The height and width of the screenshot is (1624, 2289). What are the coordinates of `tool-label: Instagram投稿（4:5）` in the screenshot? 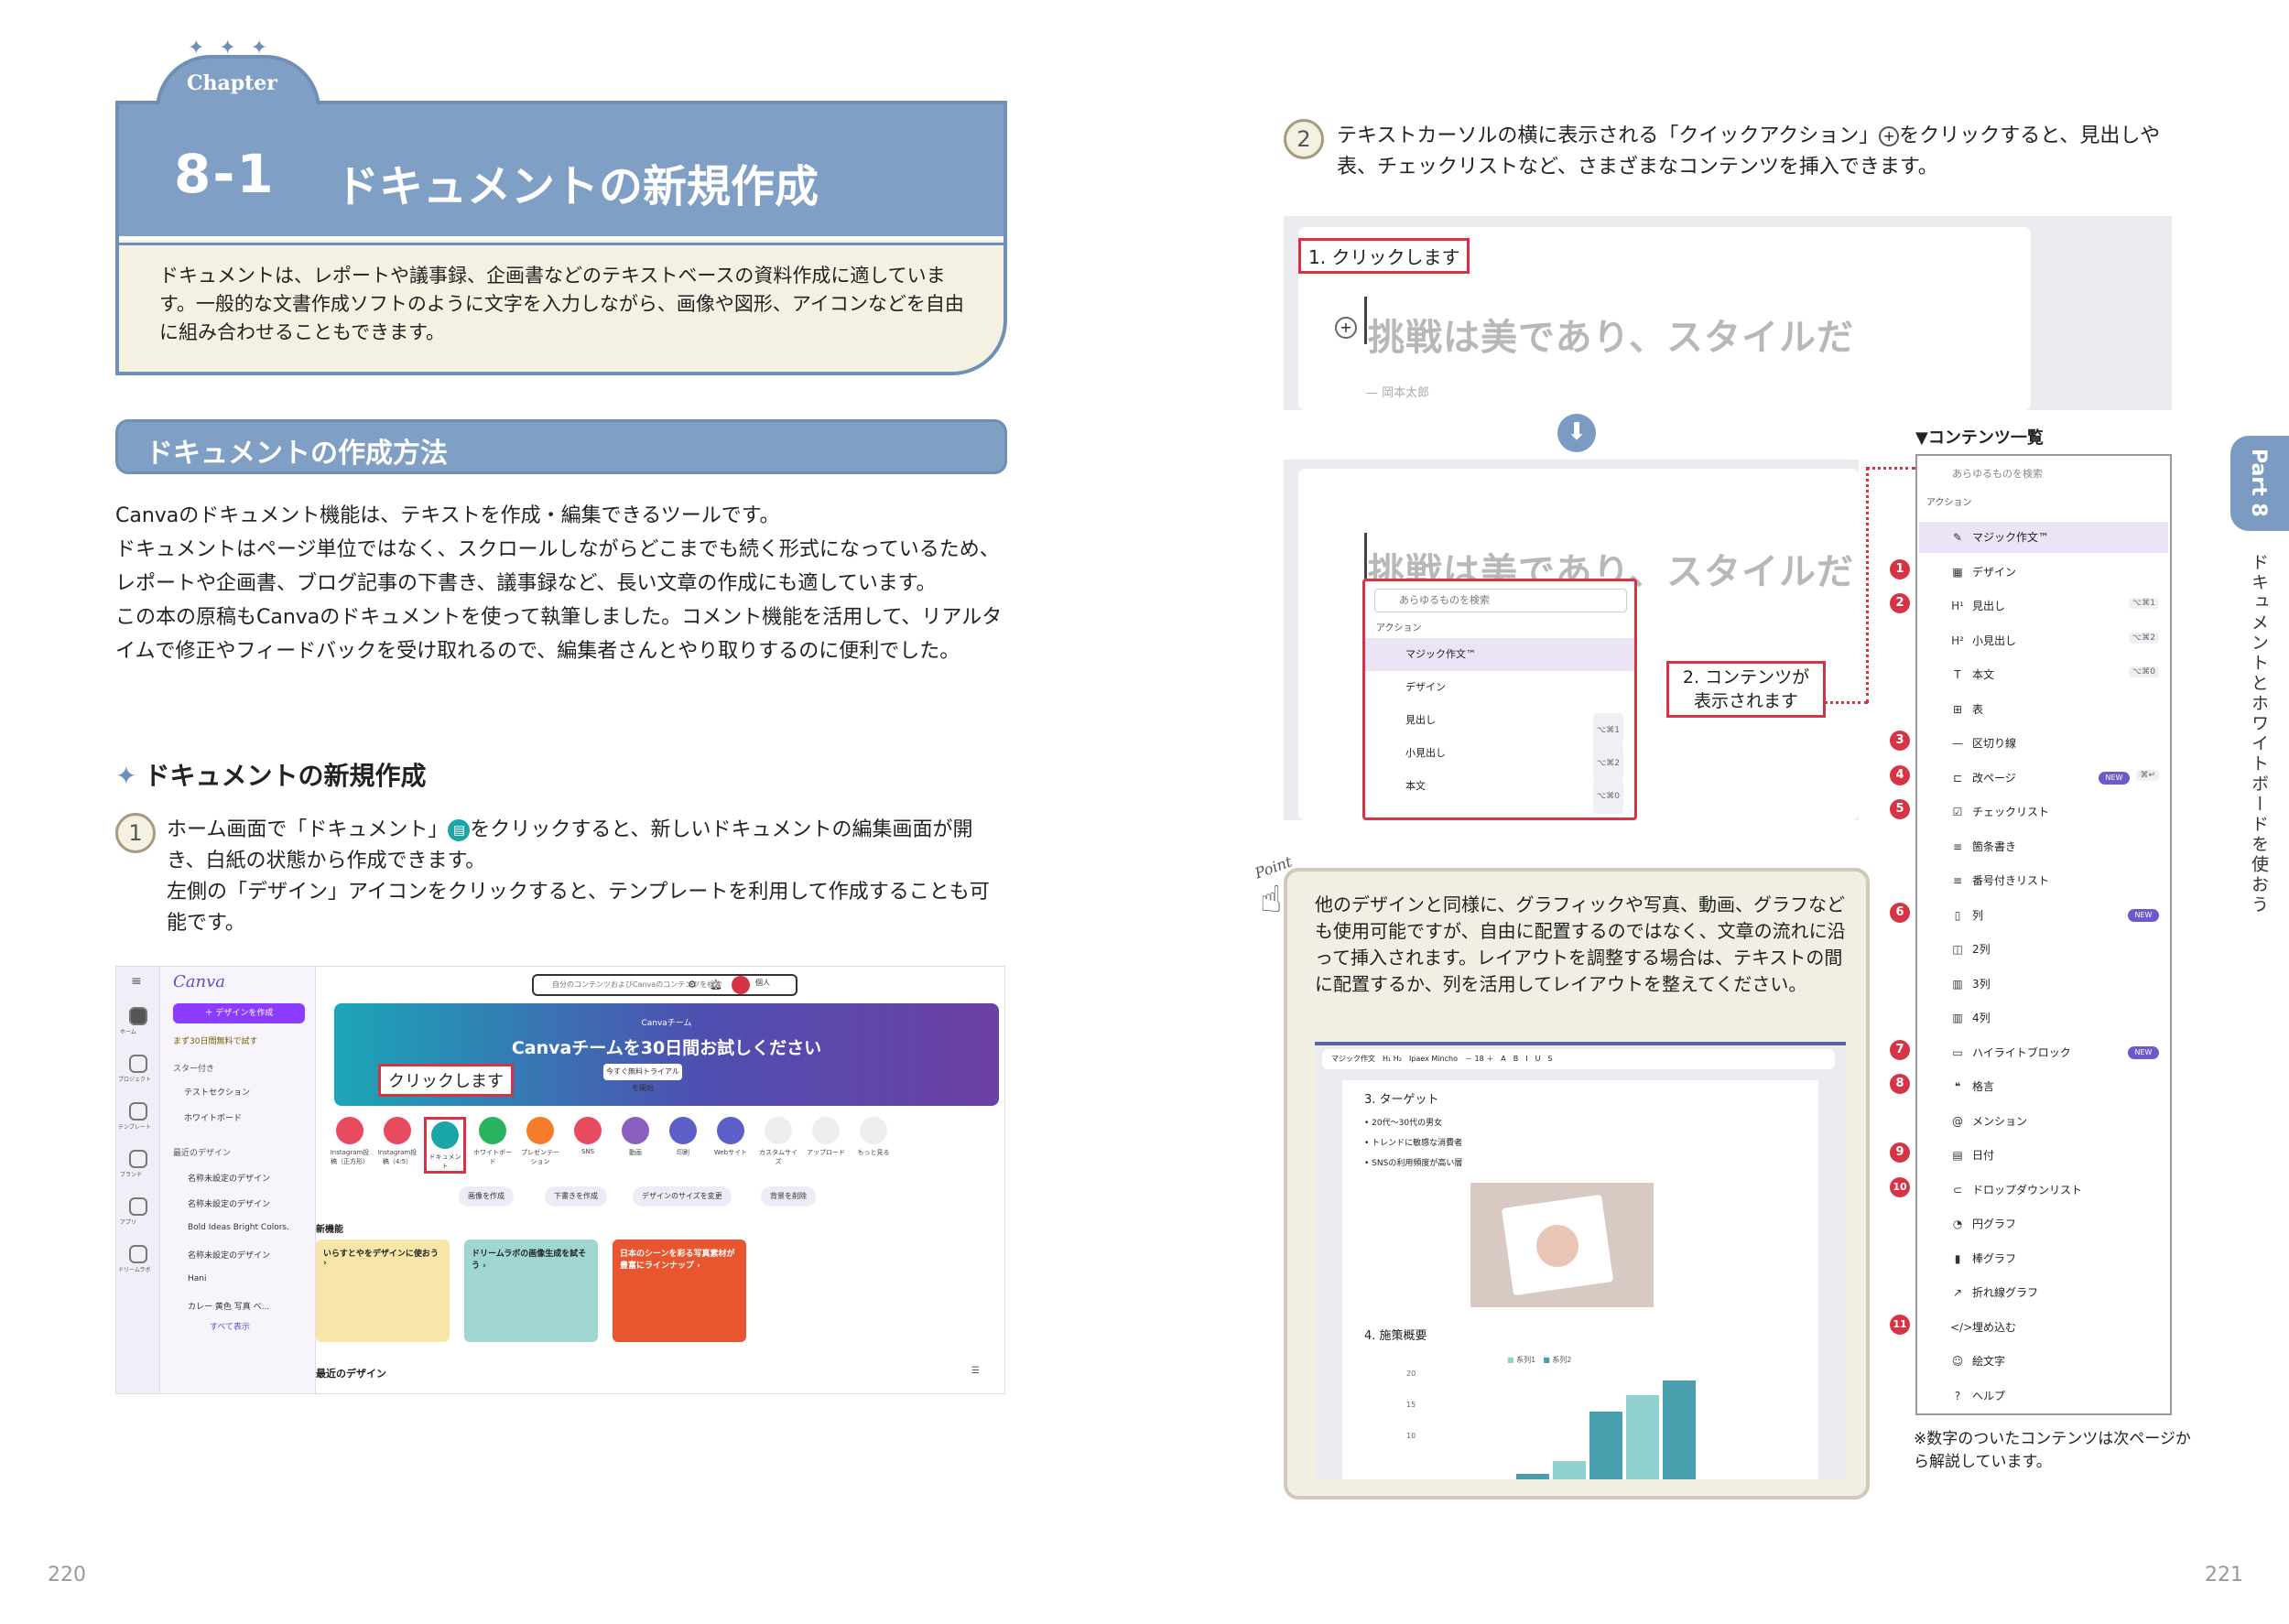 It's located at (397, 1157).